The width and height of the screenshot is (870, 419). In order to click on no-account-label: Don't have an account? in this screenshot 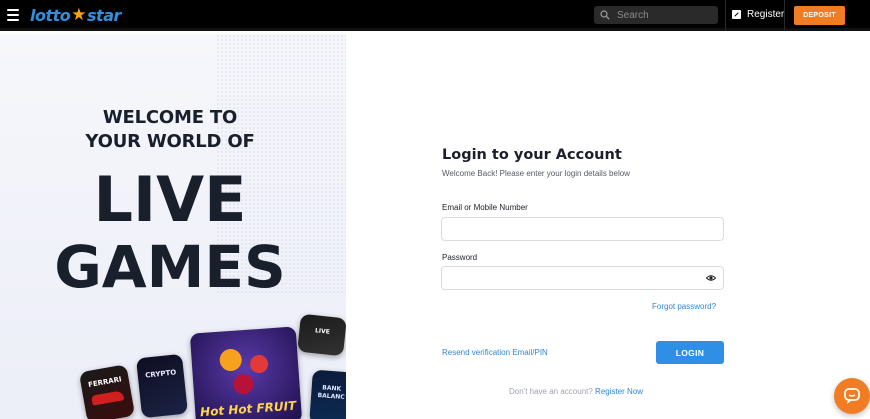, I will do `click(551, 391)`.